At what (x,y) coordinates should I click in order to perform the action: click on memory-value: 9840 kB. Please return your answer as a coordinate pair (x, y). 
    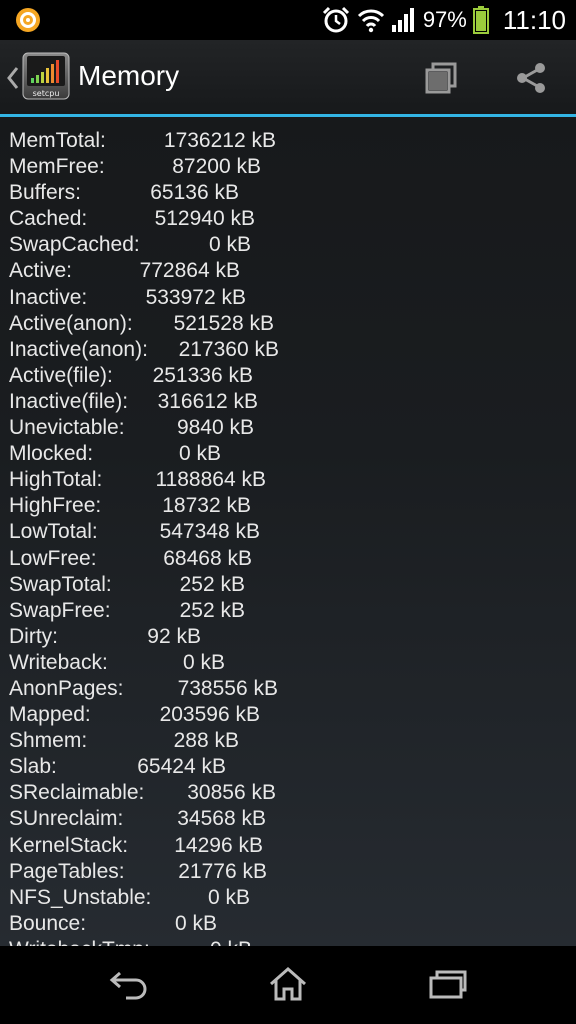
    Looking at the image, I should click on (215, 428).